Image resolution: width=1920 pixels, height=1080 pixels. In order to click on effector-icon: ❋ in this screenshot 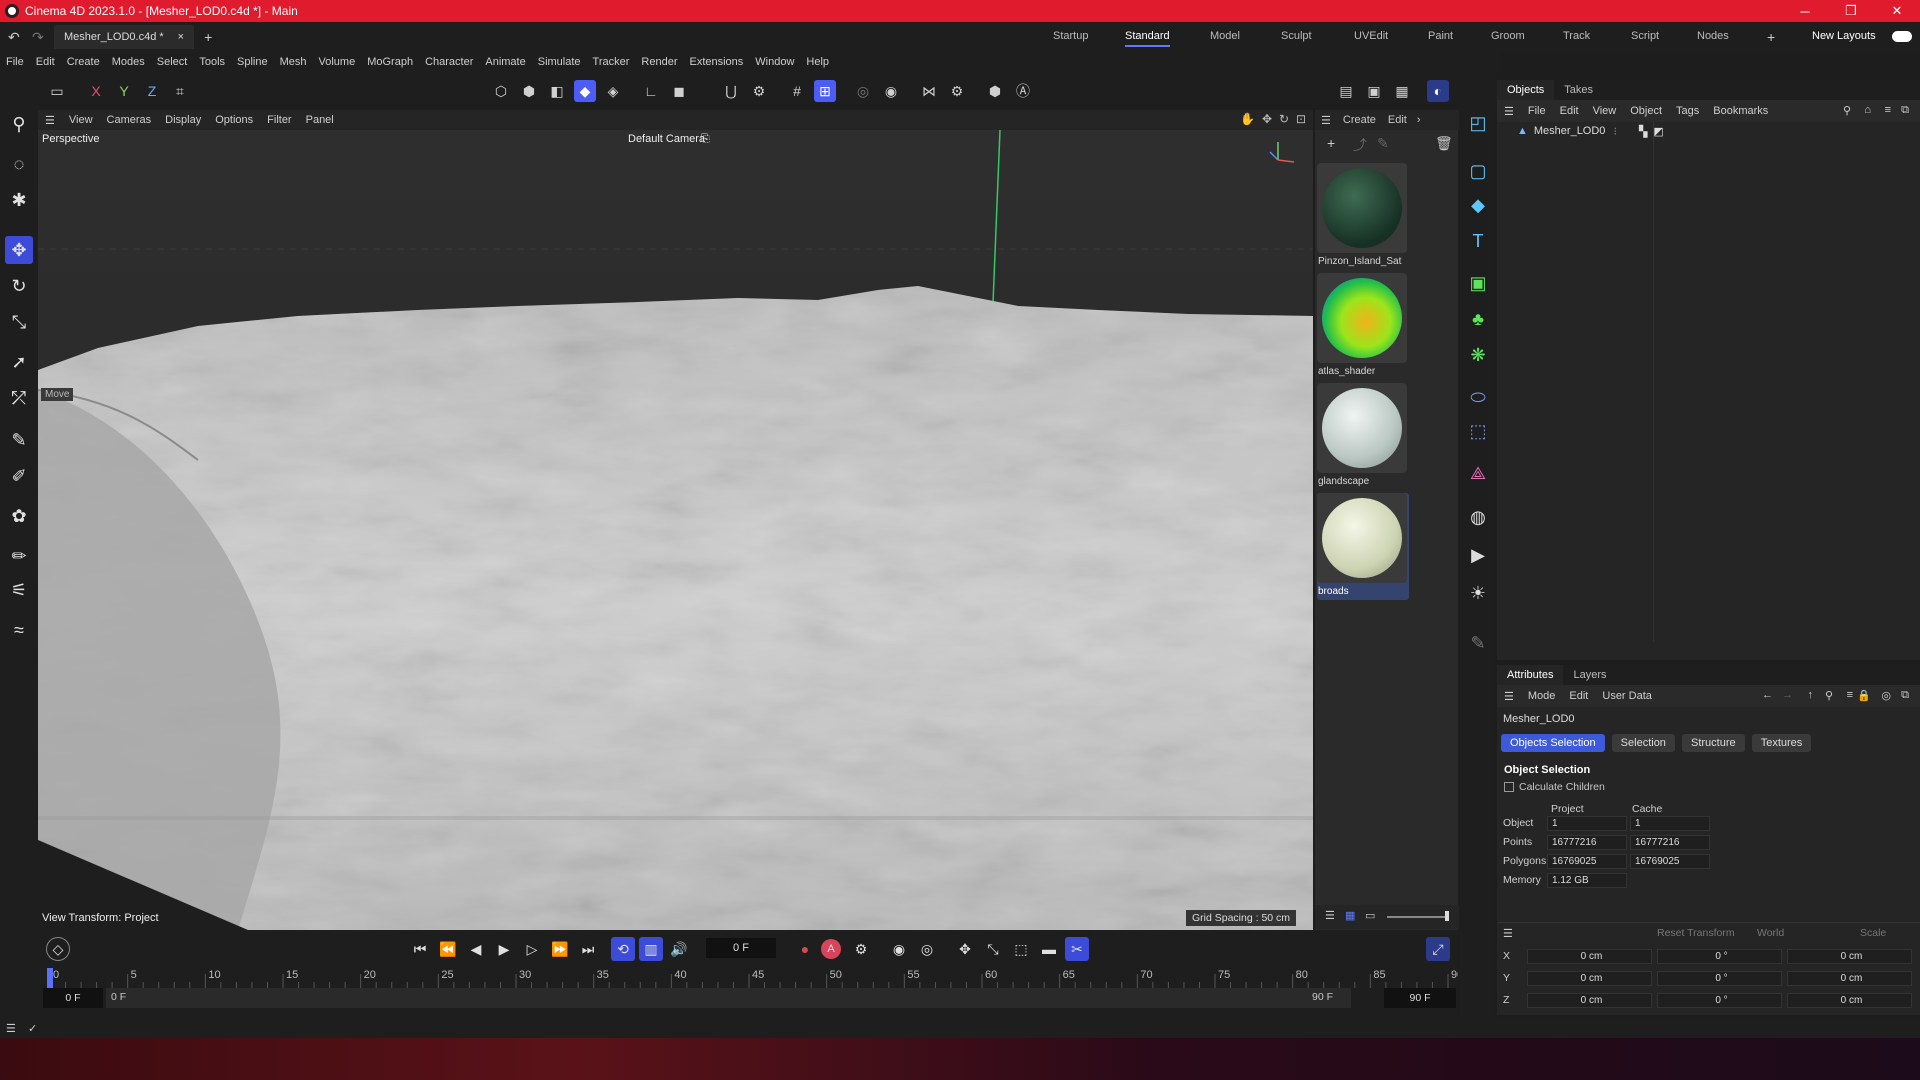, I will do `click(1478, 355)`.